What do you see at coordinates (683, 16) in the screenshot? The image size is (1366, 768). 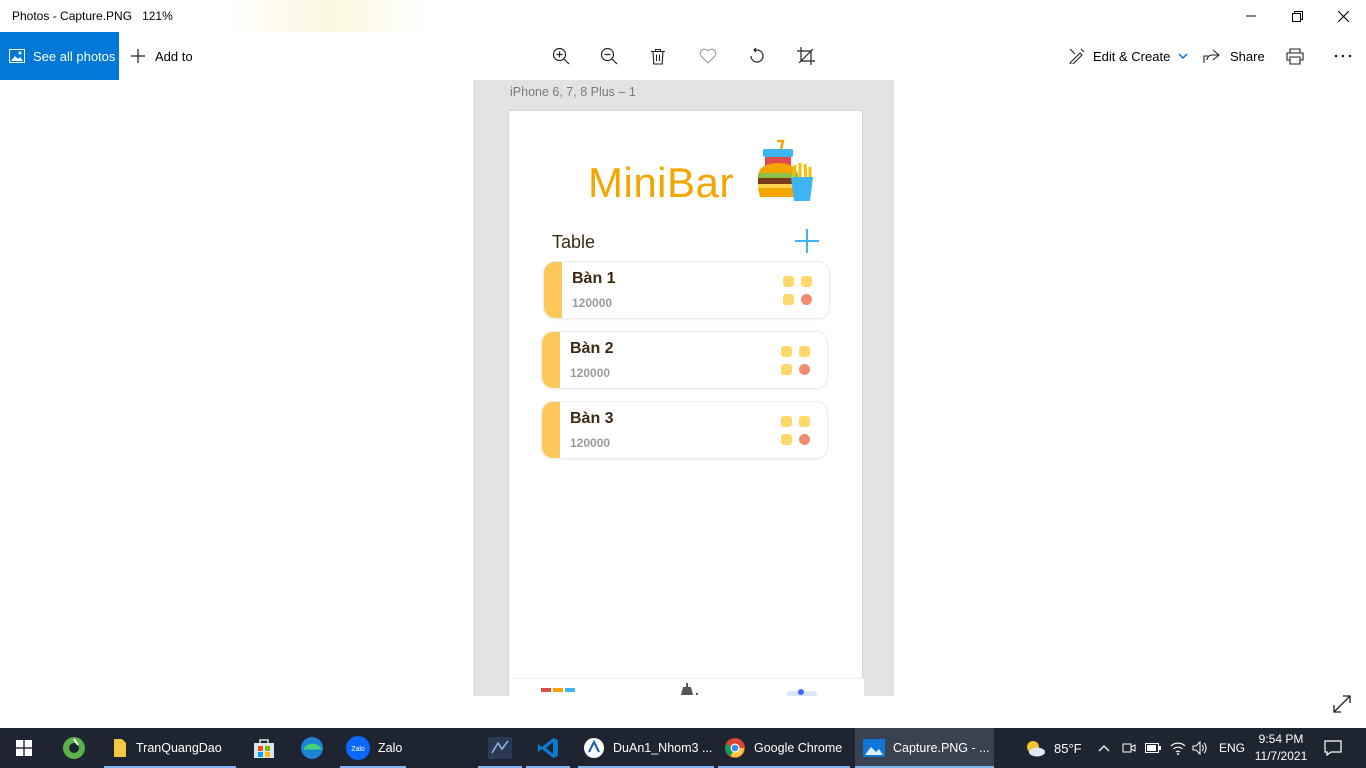 I see `title-bar: Photos - Capture.PNG 121%` at bounding box center [683, 16].